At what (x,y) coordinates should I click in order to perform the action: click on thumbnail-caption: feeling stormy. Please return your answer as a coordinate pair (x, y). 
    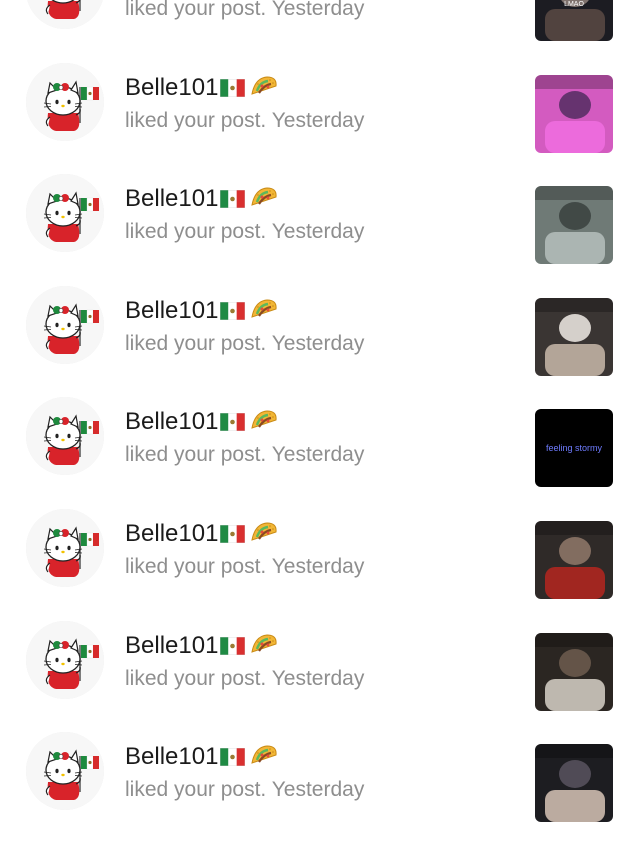
    Looking at the image, I should click on (574, 448).